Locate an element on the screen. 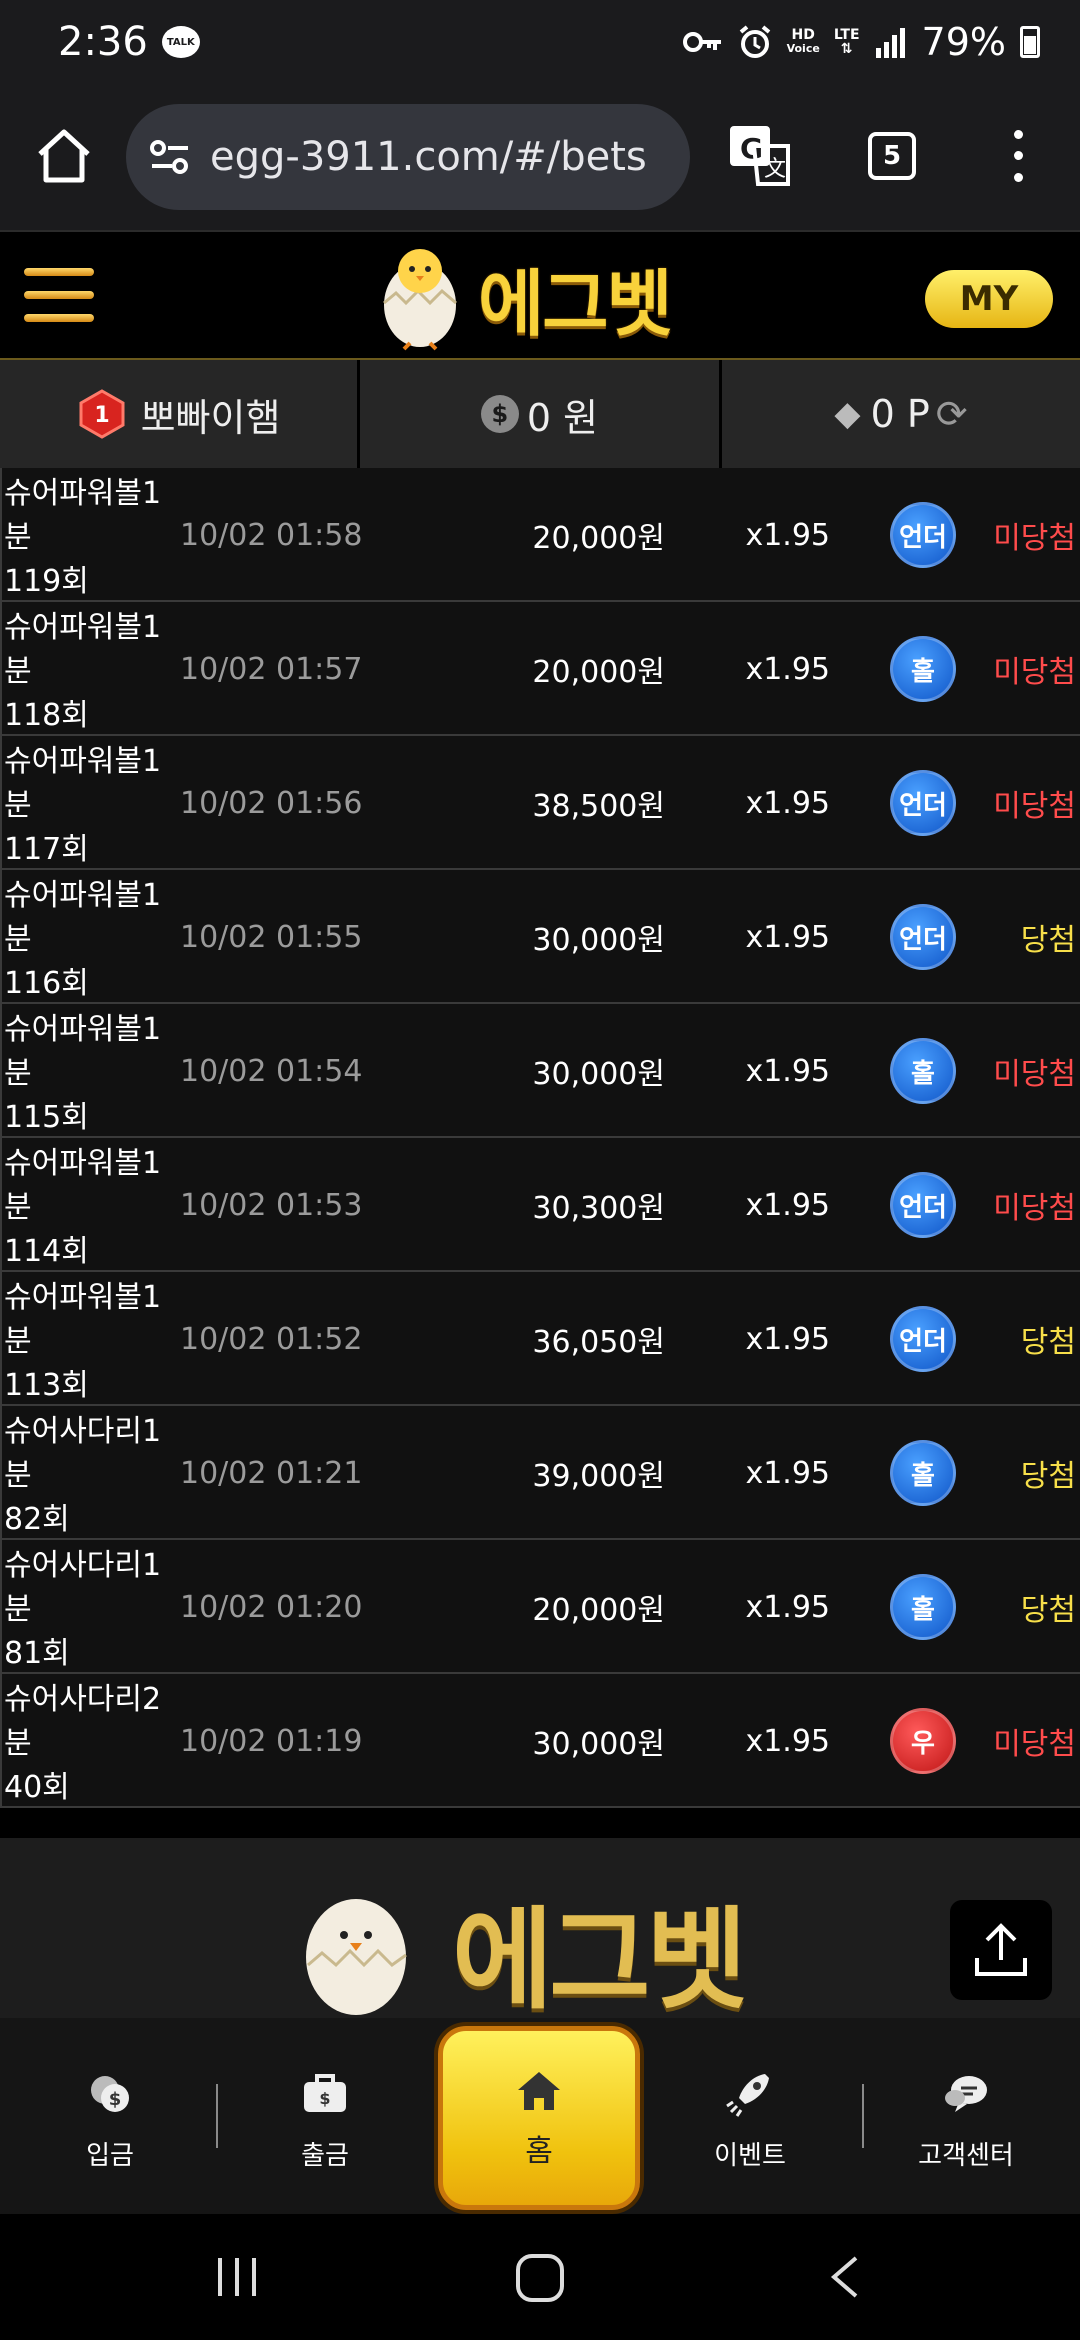  url-bar: egg-3911.com/#/bets is located at coordinates (408, 157).